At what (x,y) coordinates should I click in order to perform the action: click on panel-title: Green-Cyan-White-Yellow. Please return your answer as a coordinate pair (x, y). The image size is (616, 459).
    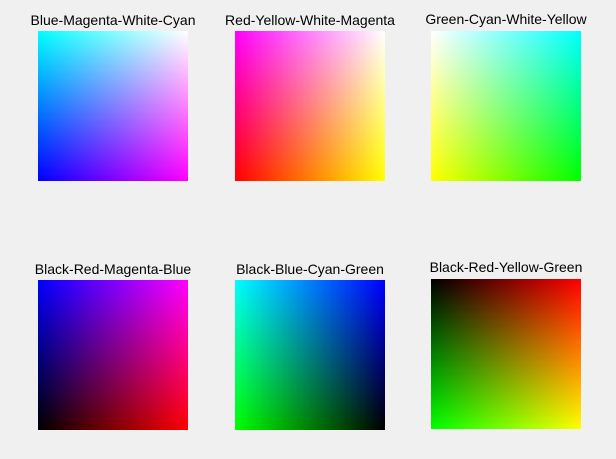
    Looking at the image, I should click on (506, 19).